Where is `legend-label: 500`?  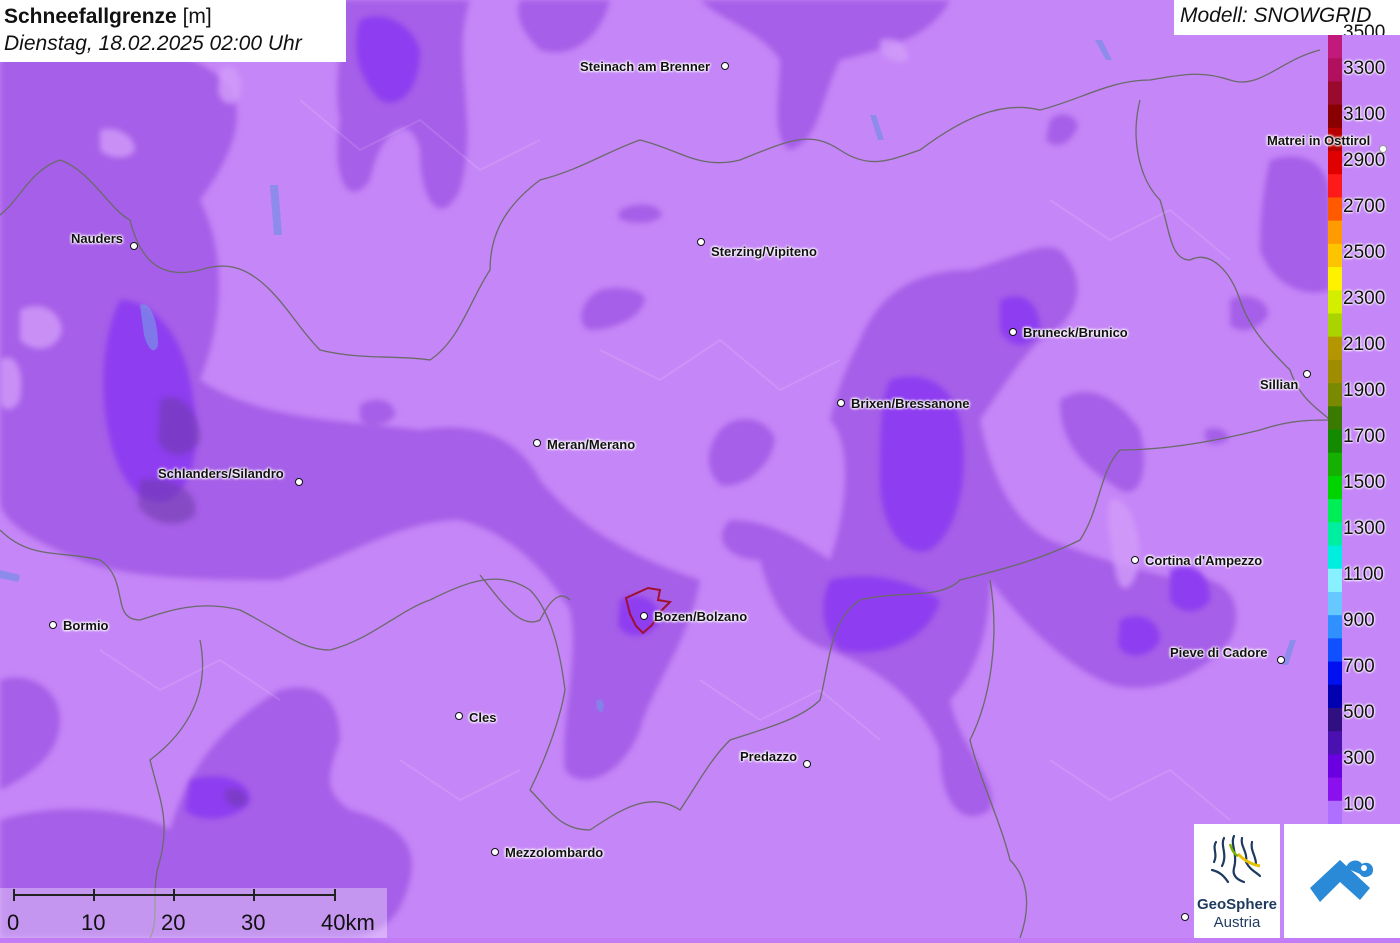 legend-label: 500 is located at coordinates (1359, 712).